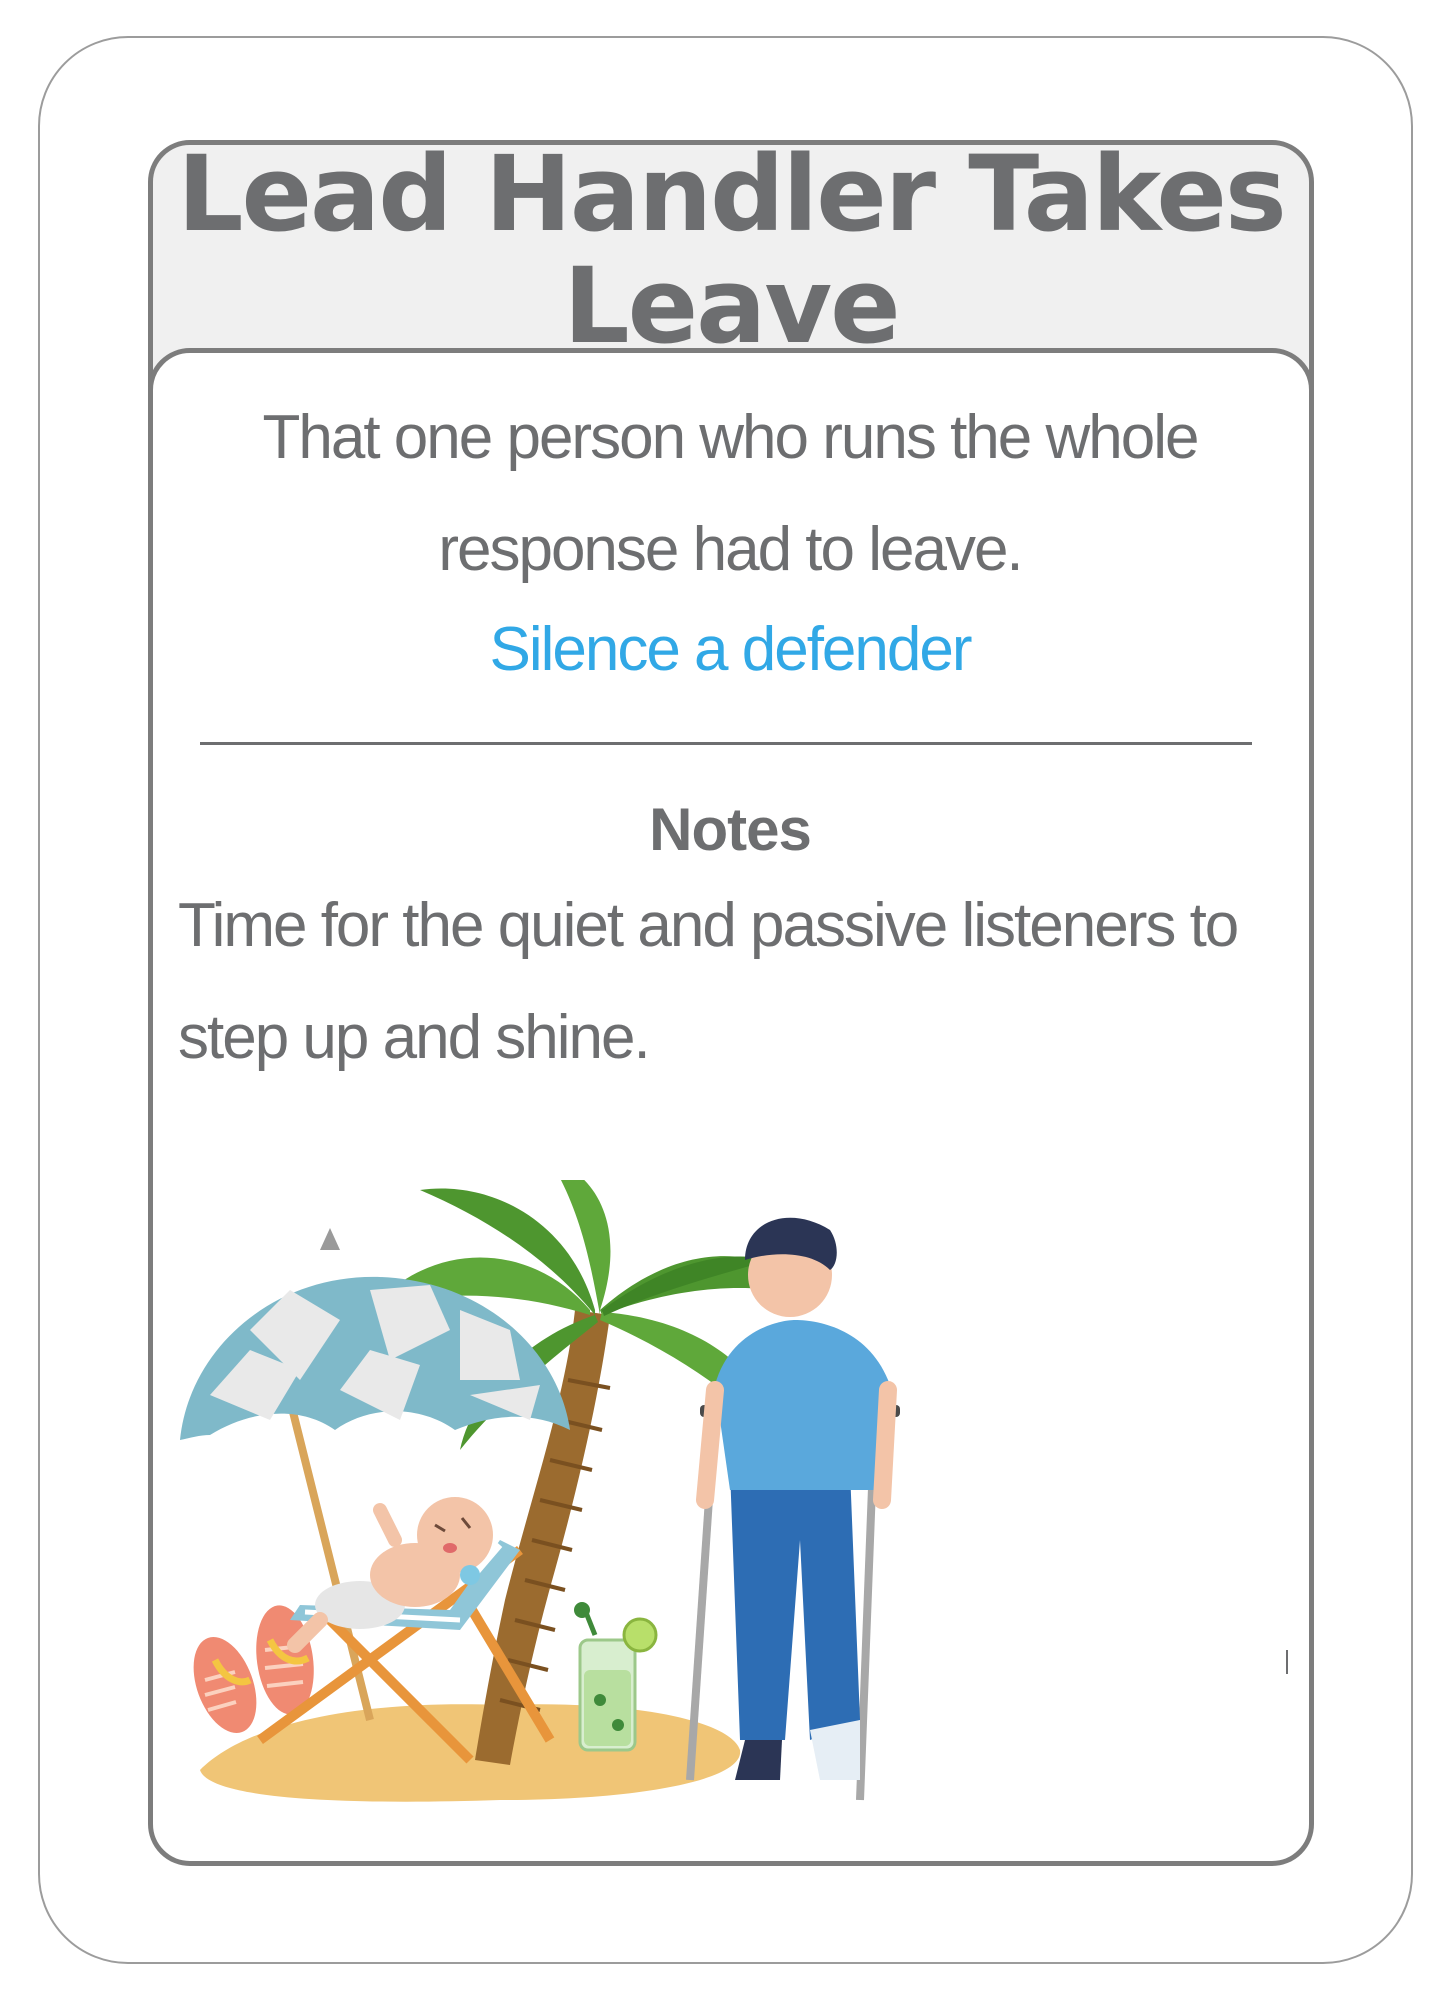 The height and width of the screenshot is (2000, 1451). What do you see at coordinates (1287, 1662) in the screenshot?
I see `tick-mark` at bounding box center [1287, 1662].